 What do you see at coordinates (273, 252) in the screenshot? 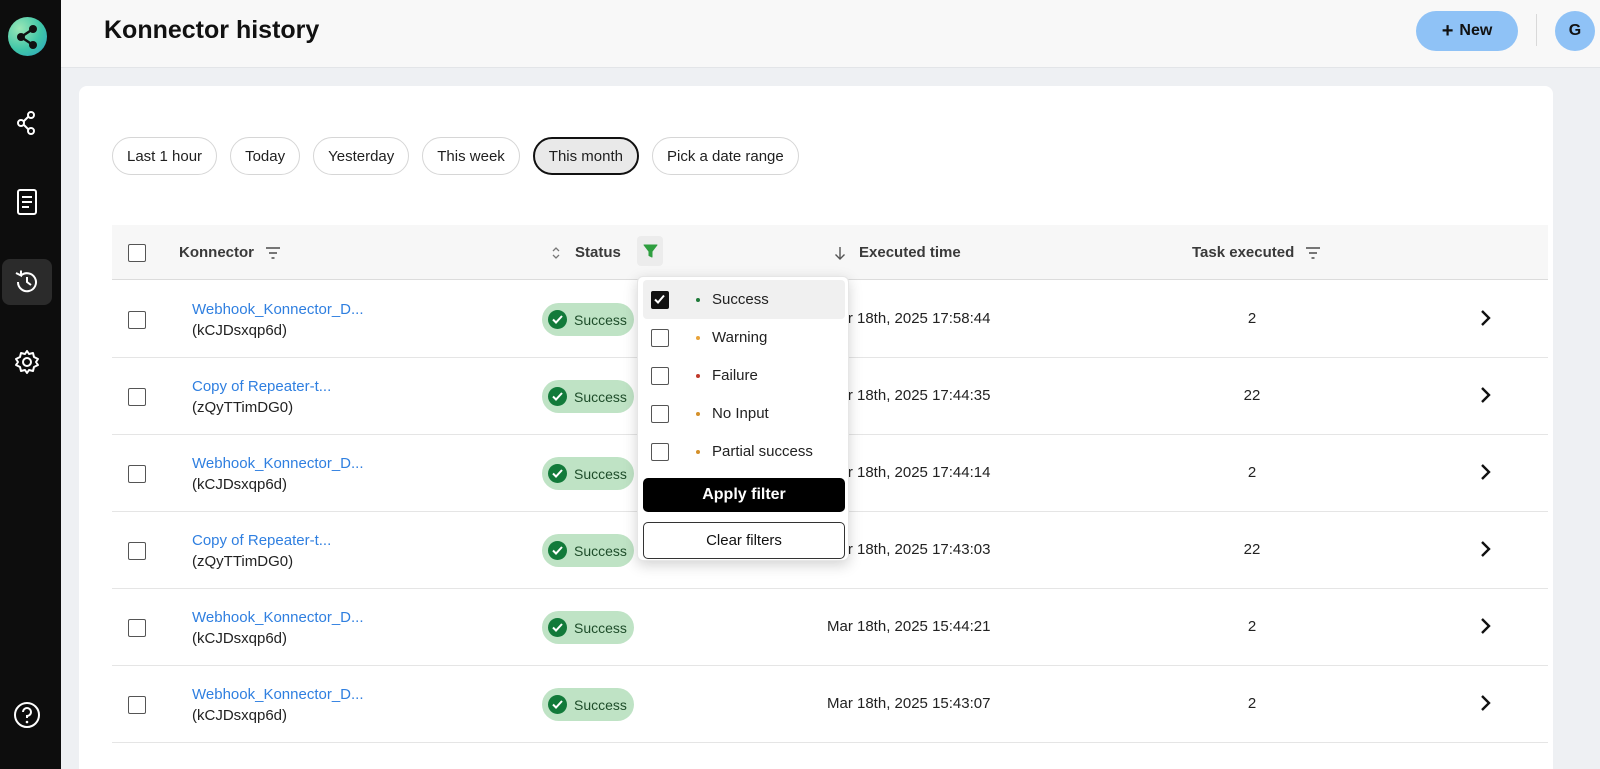
I see `konnector-filter-icon` at bounding box center [273, 252].